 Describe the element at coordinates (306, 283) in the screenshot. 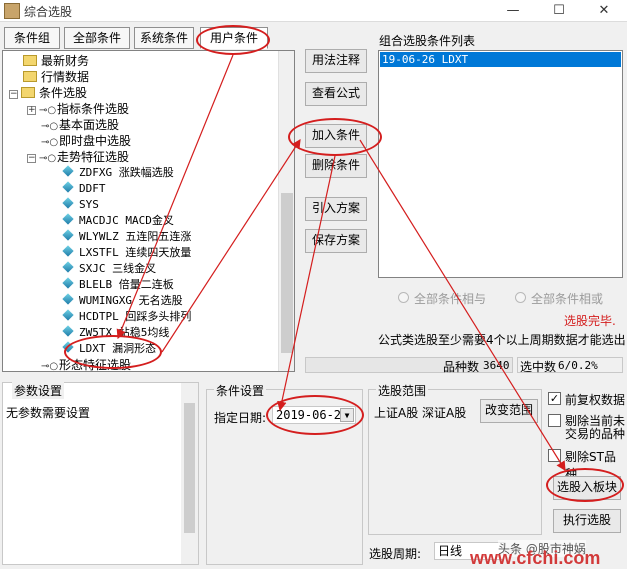

I see `arrow-add-to-date` at that location.